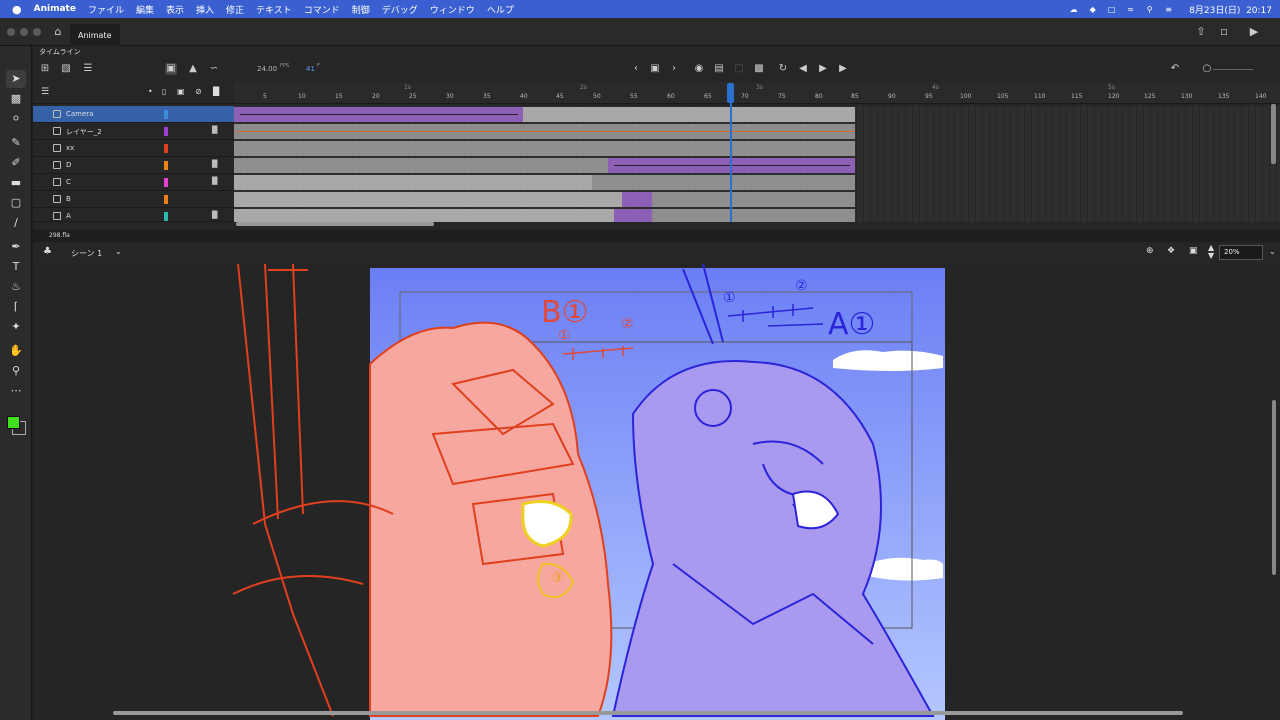 The width and height of the screenshot is (1280, 720). What do you see at coordinates (16, 183) in the screenshot?
I see `eraser-icon: ▬` at bounding box center [16, 183].